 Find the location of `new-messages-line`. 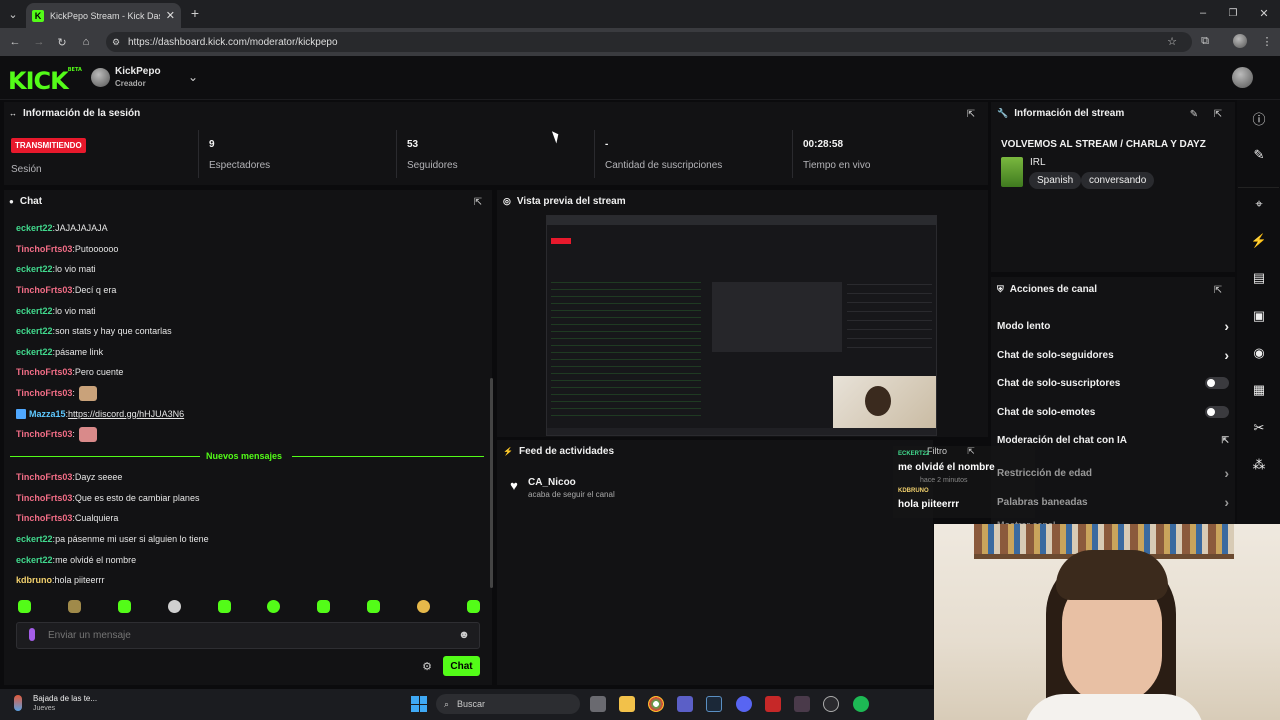

new-messages-line is located at coordinates (388, 456).